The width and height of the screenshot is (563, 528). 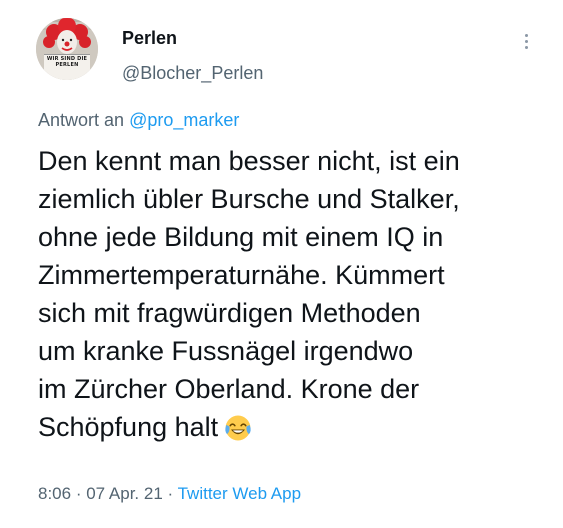 I want to click on tweet-text-line: im Zürcher Oberland. Krone der, so click(x=229, y=389).